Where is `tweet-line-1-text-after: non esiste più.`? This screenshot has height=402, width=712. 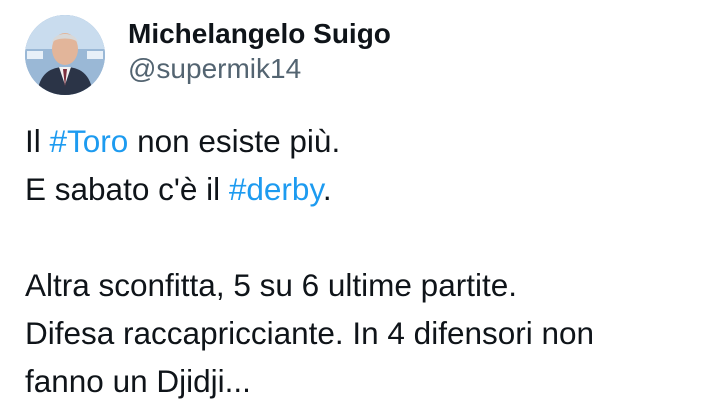 tweet-line-1-text-after: non esiste più. is located at coordinates (234, 141).